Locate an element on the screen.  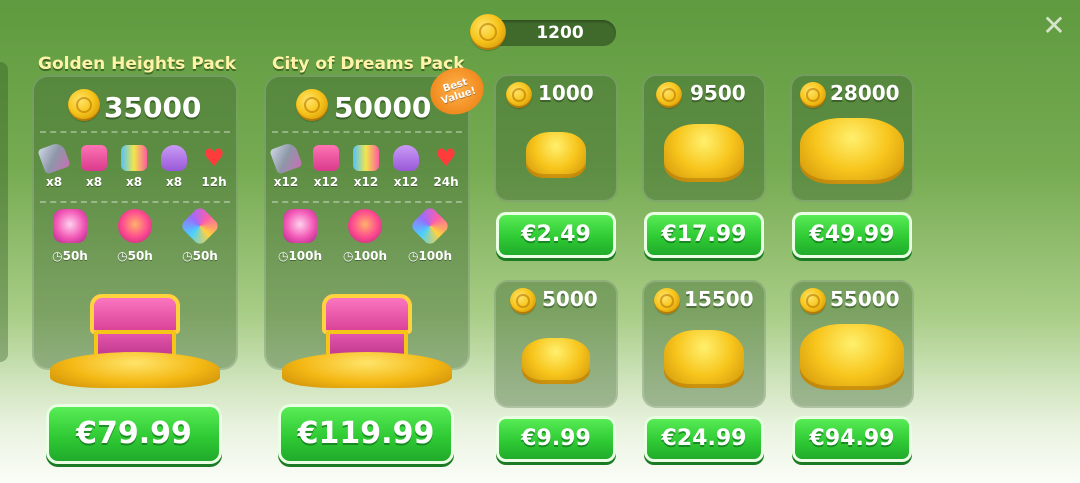
hammer-item: x8 is located at coordinates (54, 165).